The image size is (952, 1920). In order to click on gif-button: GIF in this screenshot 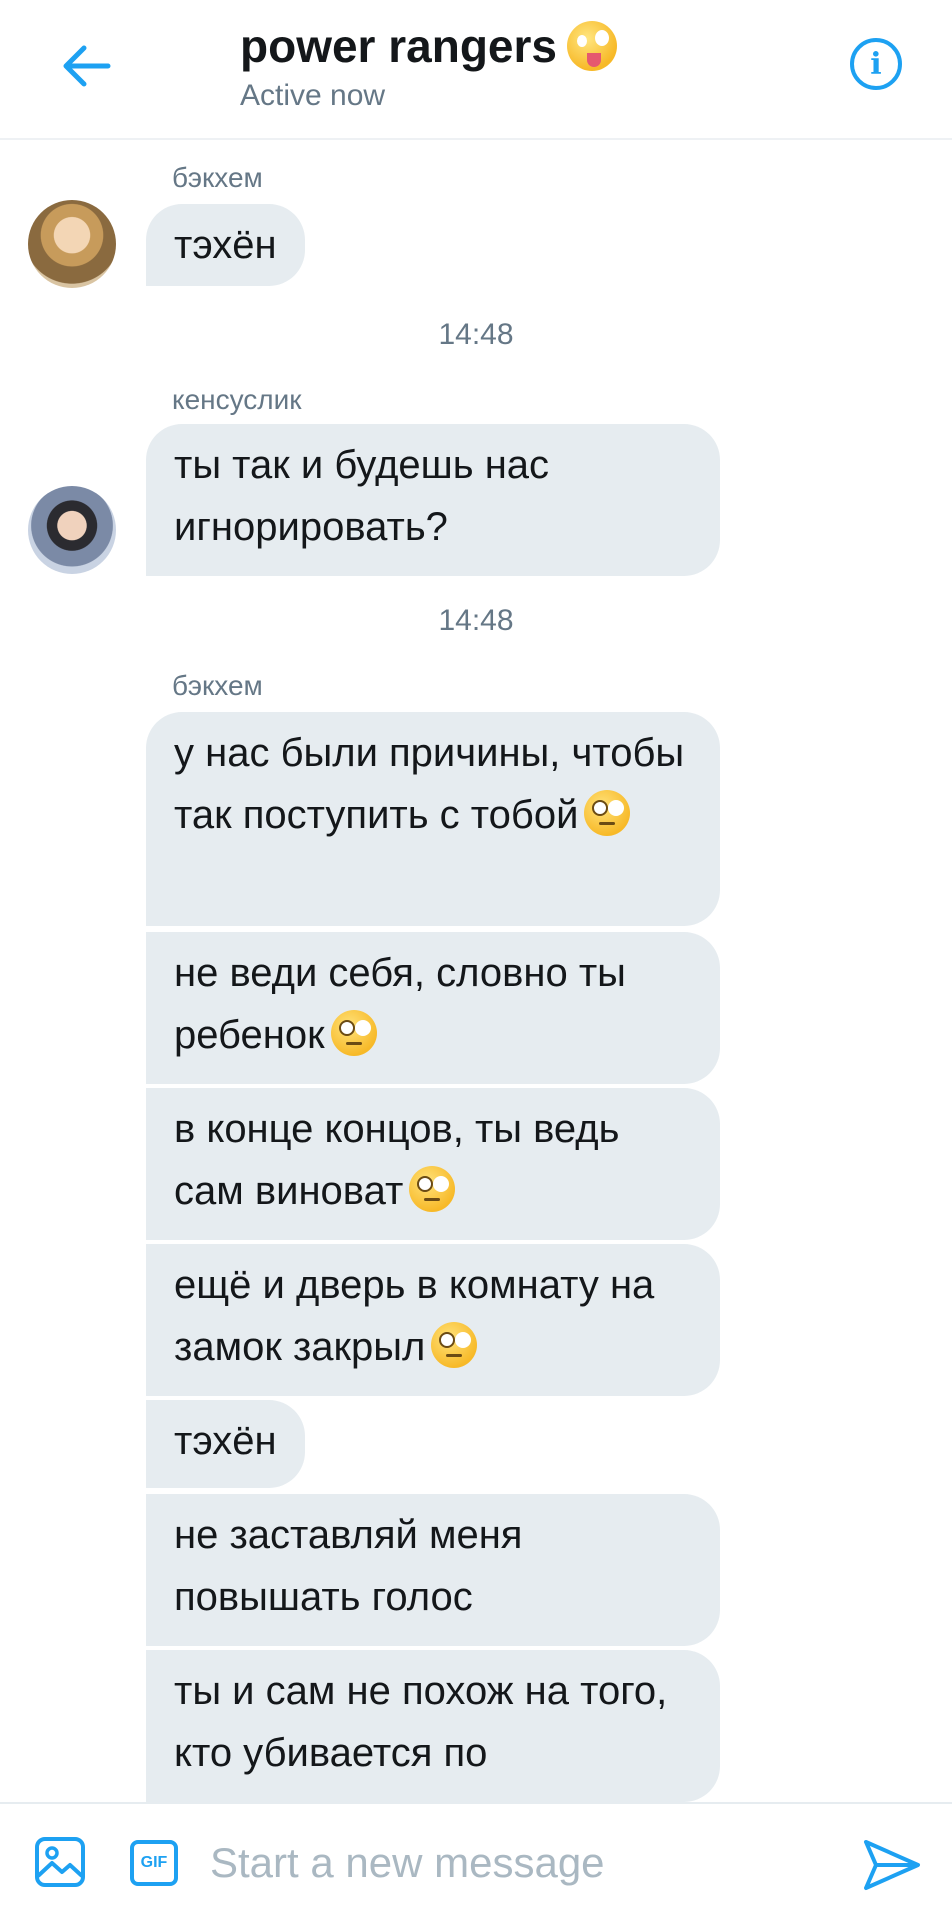, I will do `click(154, 1863)`.